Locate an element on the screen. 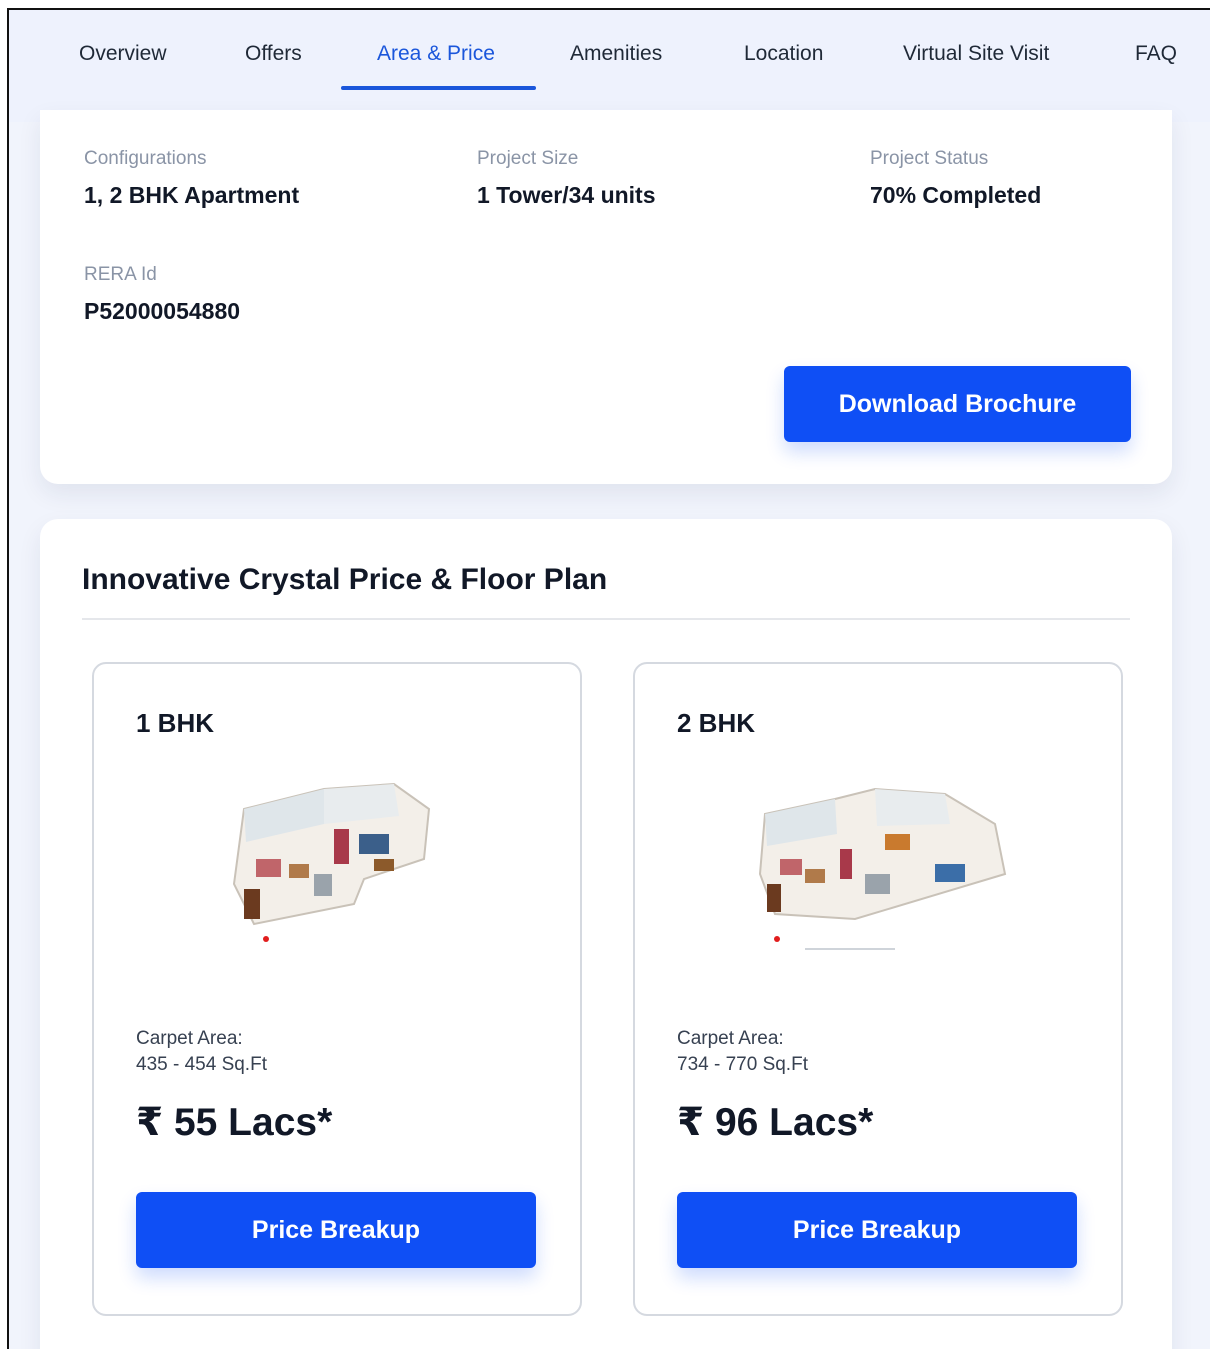 The width and height of the screenshot is (1210, 1349). project-status-label: Project Status is located at coordinates (929, 158).